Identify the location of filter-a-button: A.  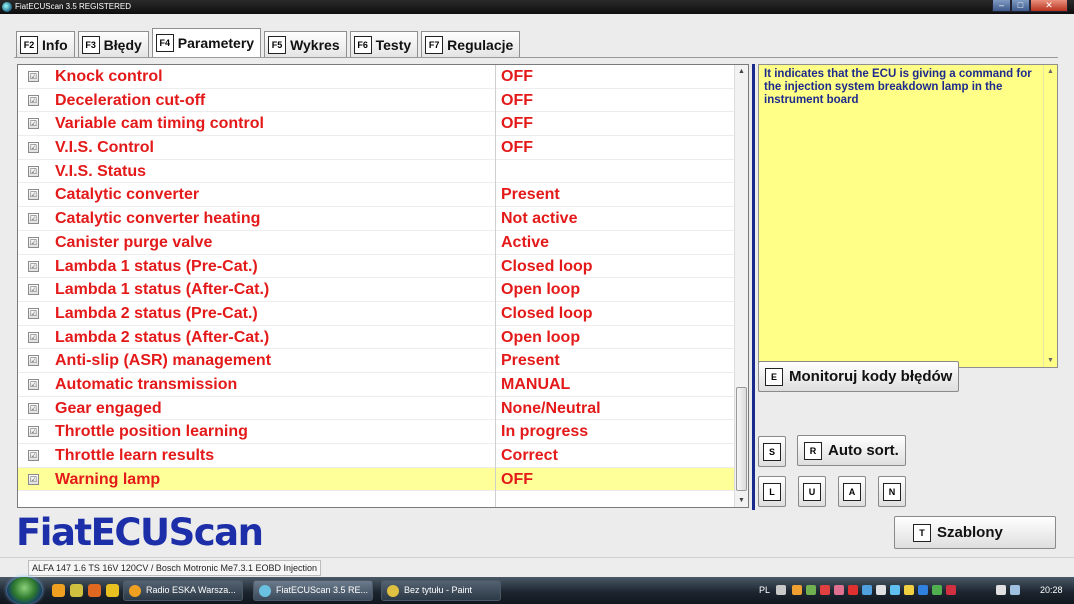
(852, 491).